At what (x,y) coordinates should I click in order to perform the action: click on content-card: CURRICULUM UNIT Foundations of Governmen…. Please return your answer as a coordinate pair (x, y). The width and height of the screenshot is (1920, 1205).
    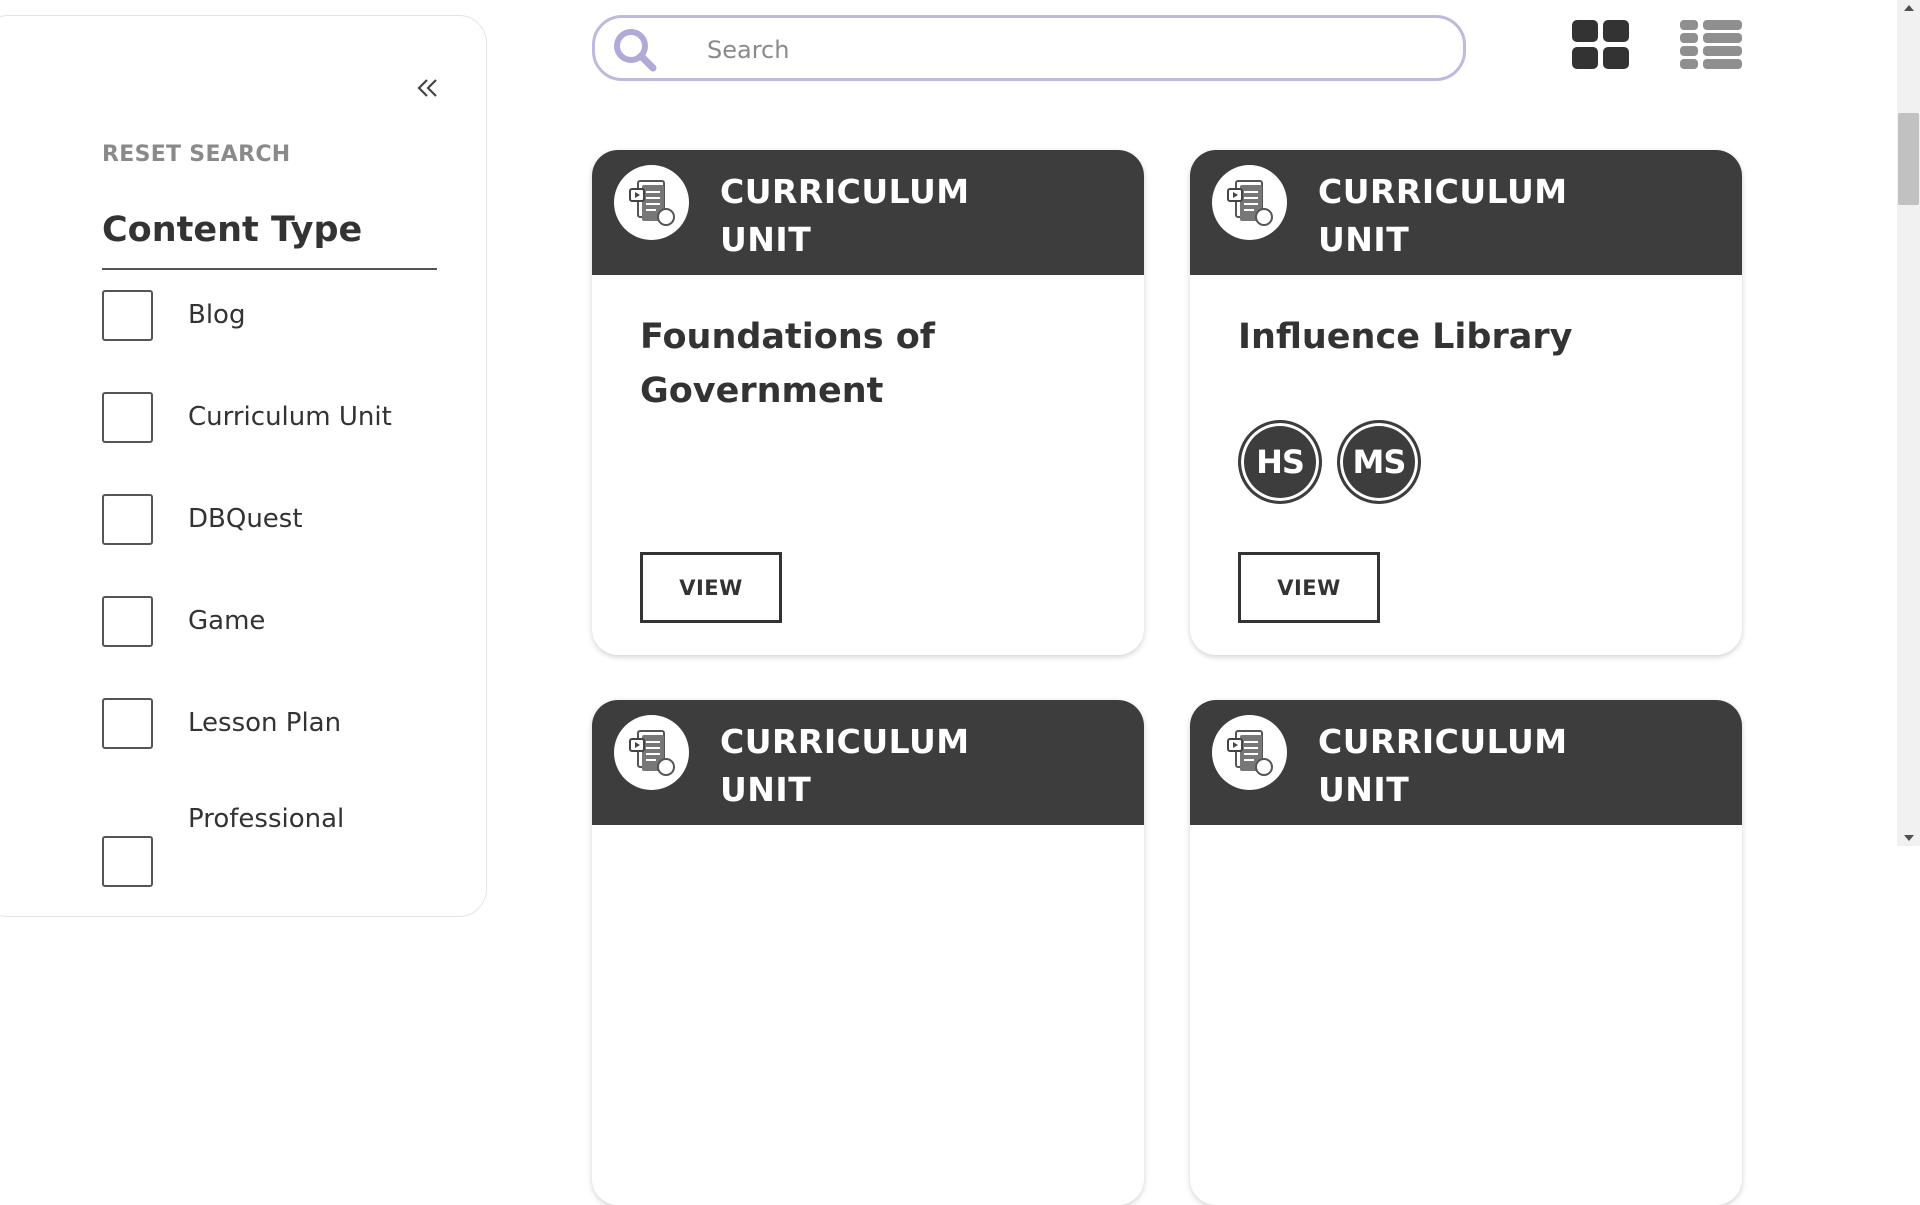
    Looking at the image, I should click on (868, 402).